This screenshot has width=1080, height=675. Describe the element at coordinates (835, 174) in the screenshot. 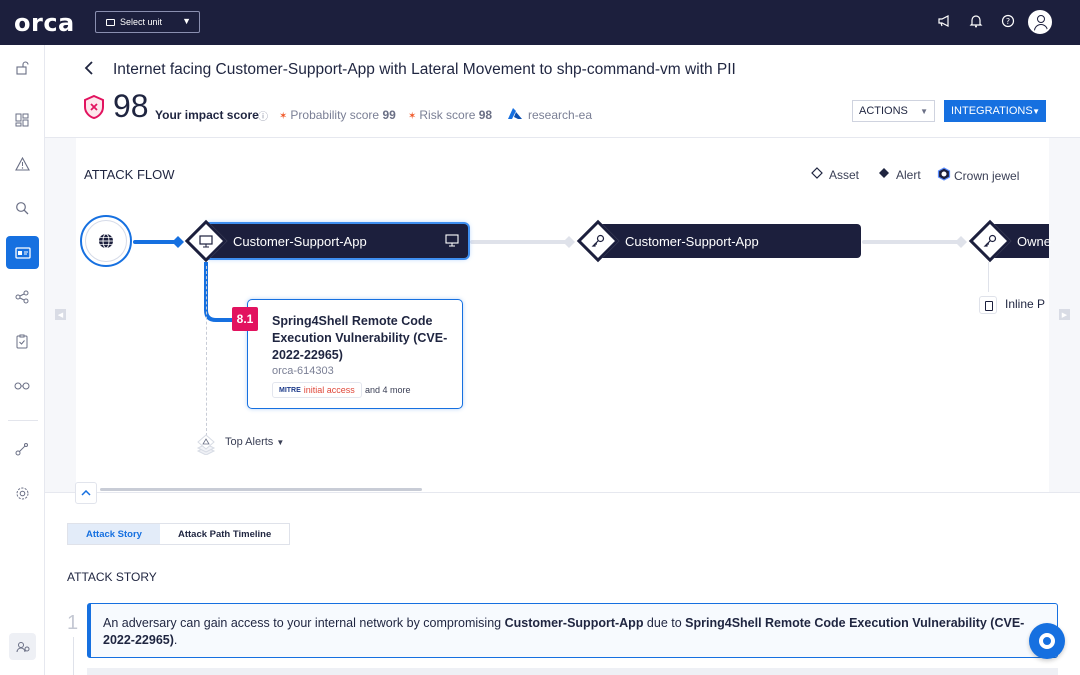

I see `legend-asset: Asset` at that location.